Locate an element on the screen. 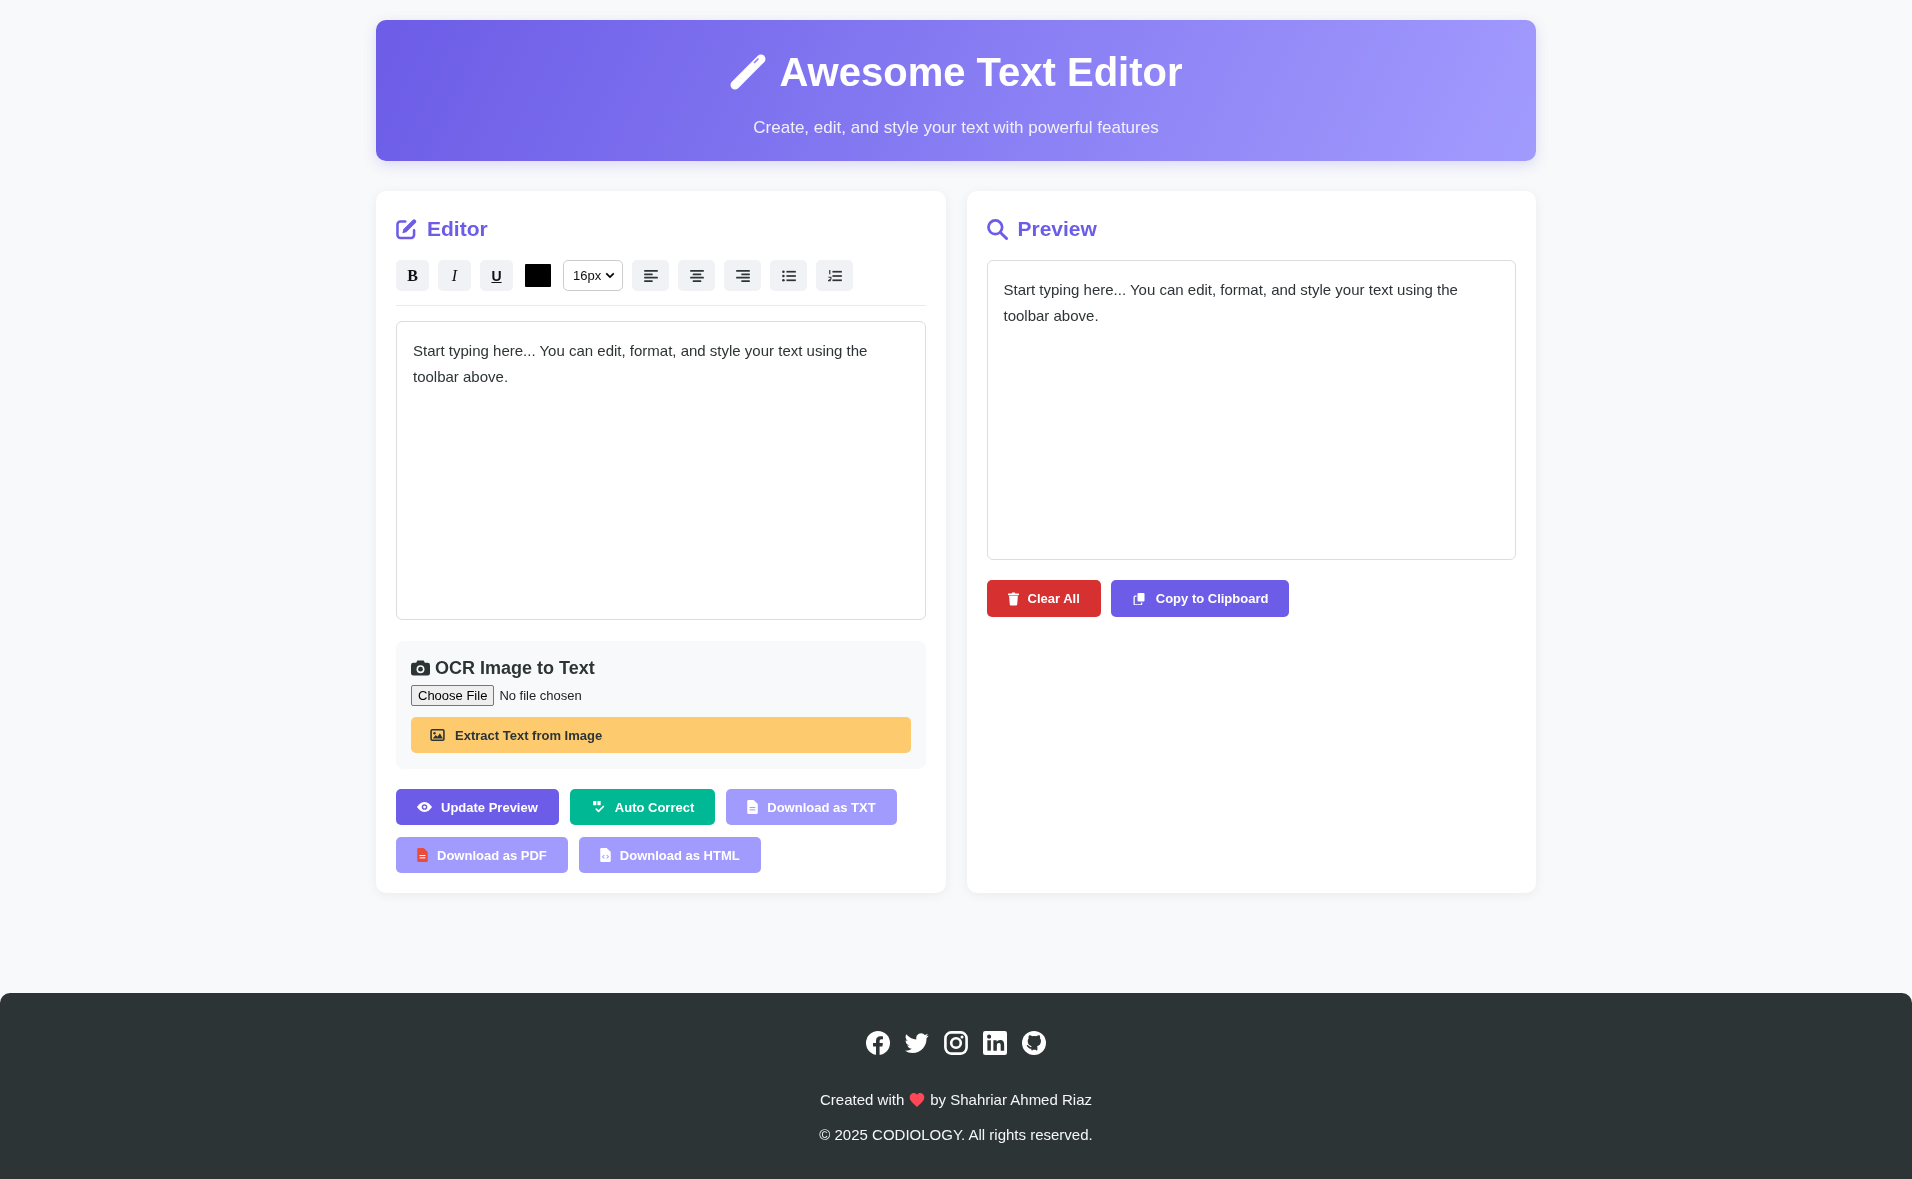  copy-icon is located at coordinates (1139, 598).